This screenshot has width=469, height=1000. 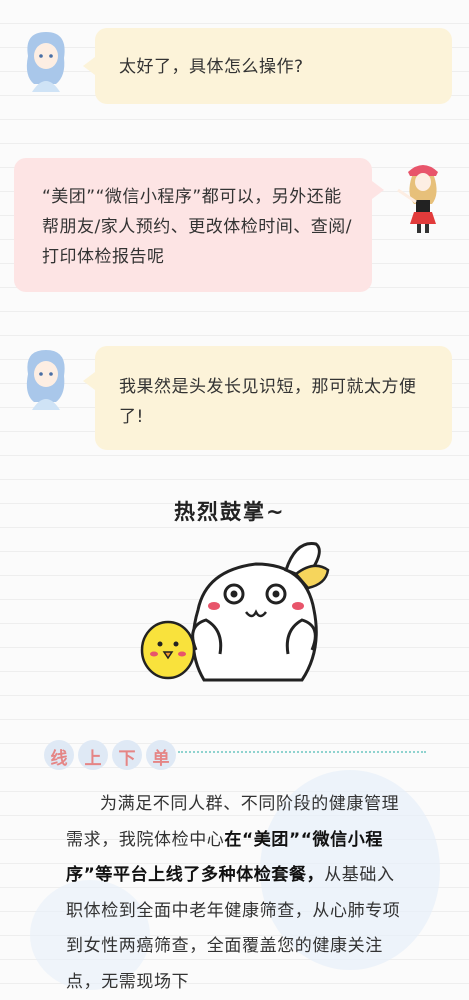 I want to click on heading-char-badge: 单, so click(x=161, y=755).